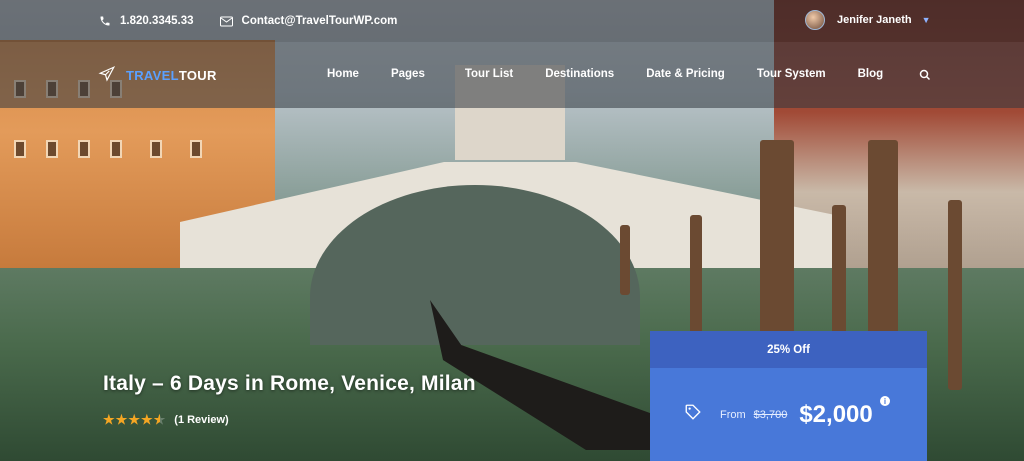 Image resolution: width=1024 pixels, height=461 pixels. What do you see at coordinates (791, 74) in the screenshot?
I see `nav-item-tour-system: Tour System` at bounding box center [791, 74].